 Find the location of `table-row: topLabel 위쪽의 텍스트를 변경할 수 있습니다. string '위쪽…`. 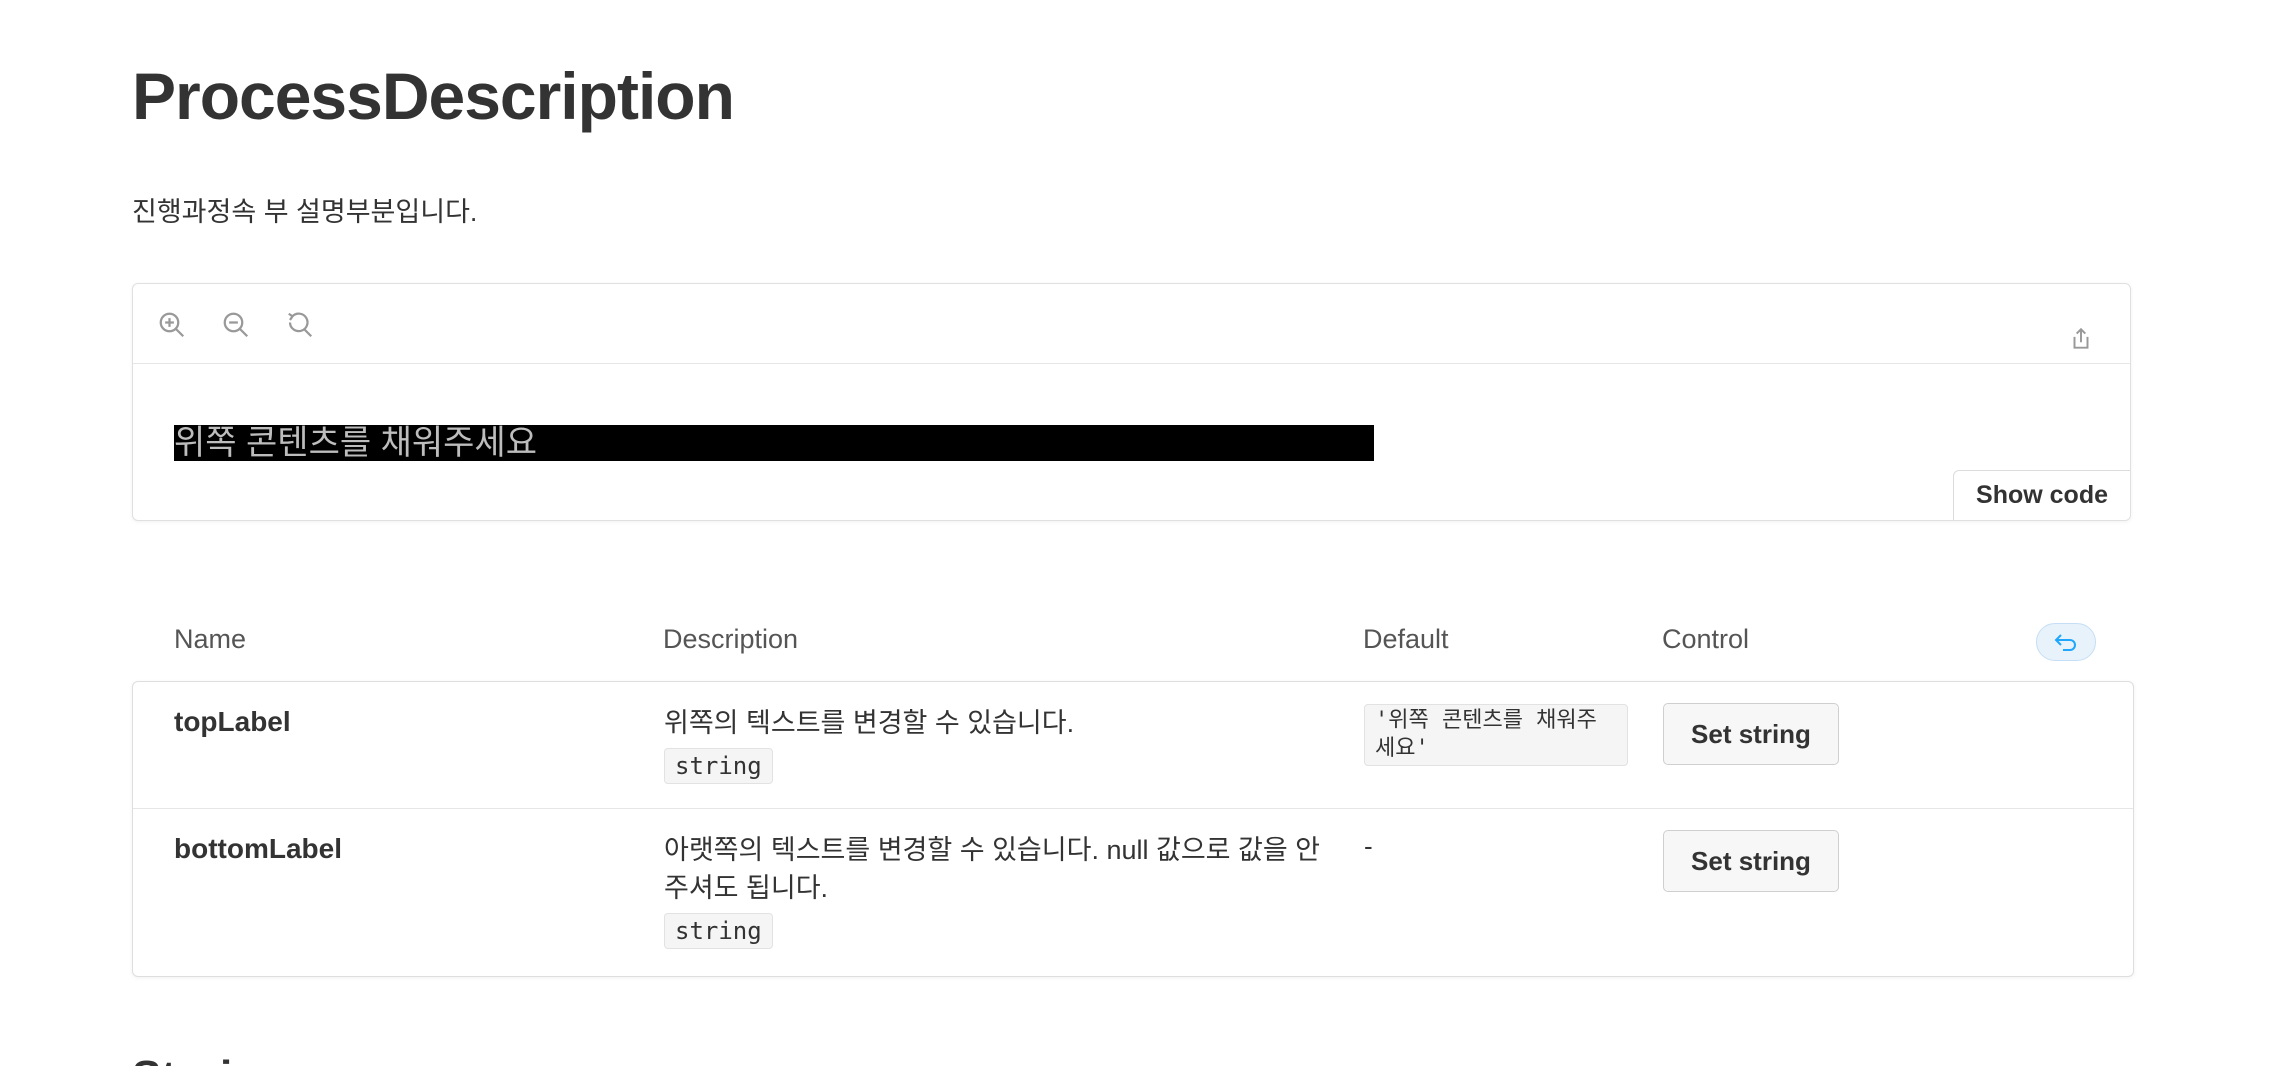

table-row: topLabel 위쪽의 텍스트를 변경할 수 있습니다. string '위쪽… is located at coordinates (1133, 745).